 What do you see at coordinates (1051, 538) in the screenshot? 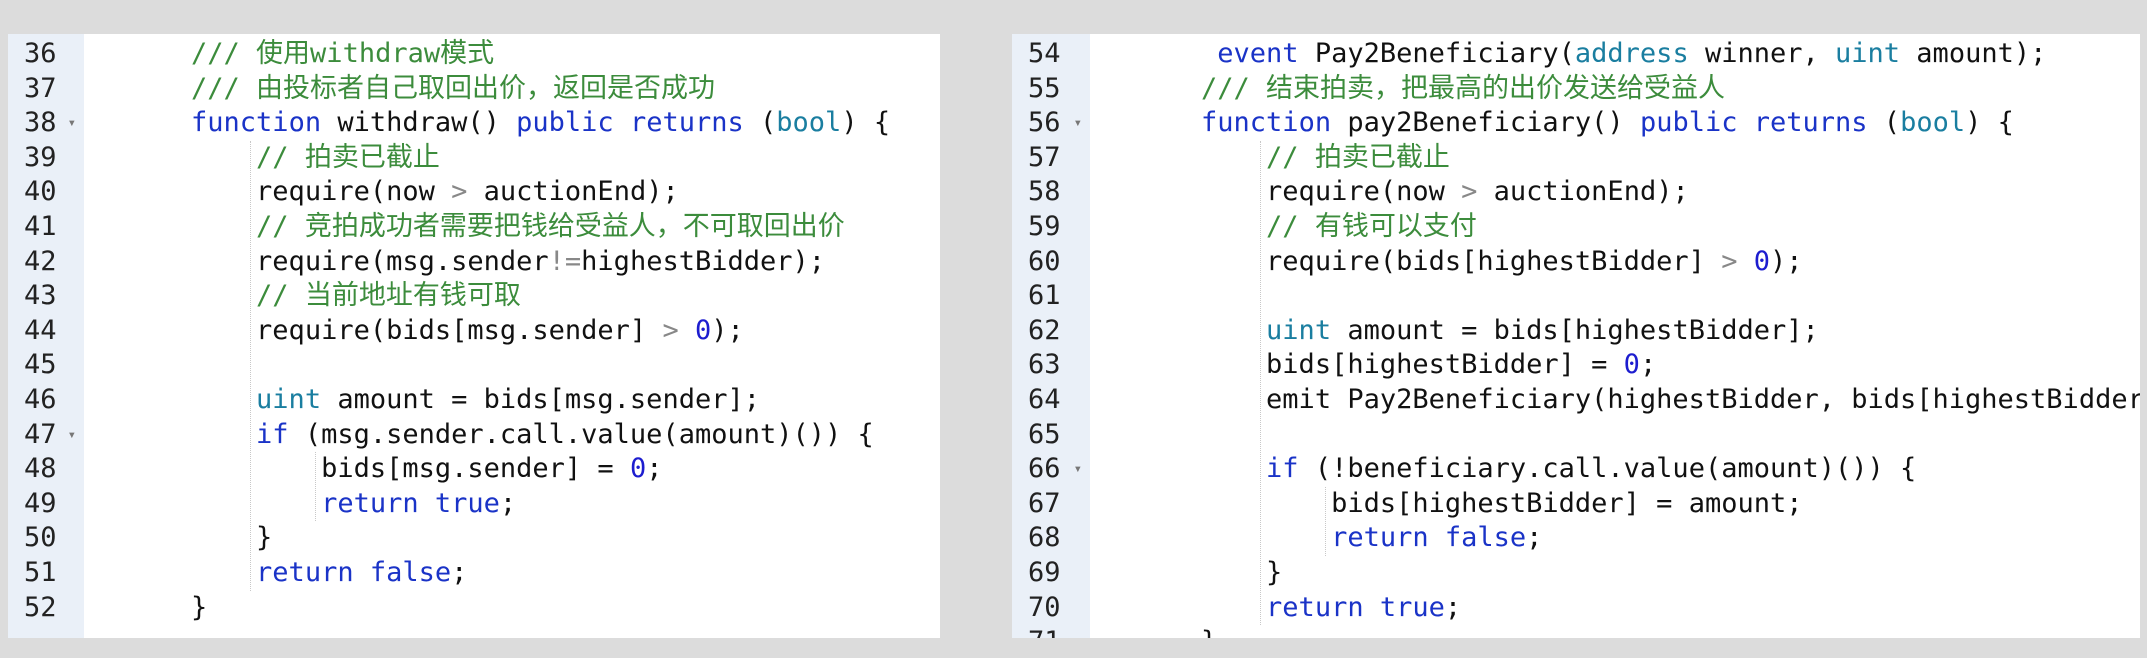
I see `line-number: 68` at bounding box center [1051, 538].